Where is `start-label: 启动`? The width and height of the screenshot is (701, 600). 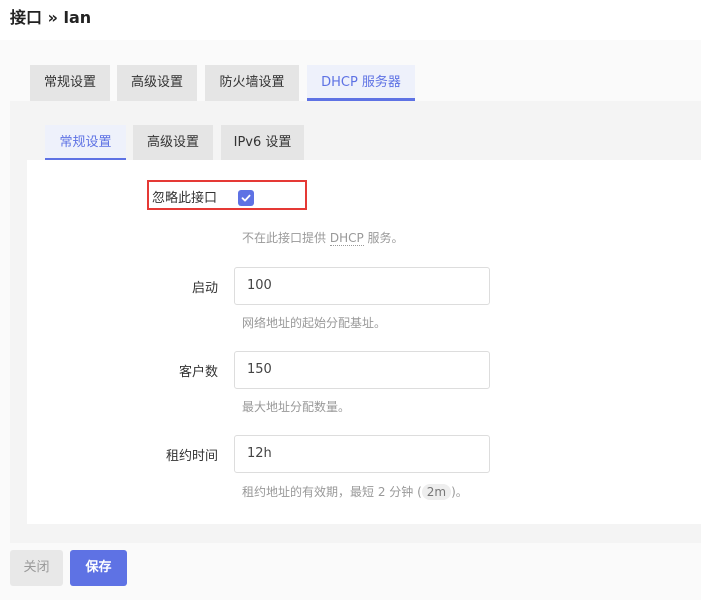 start-label: 启动 is located at coordinates (204, 288).